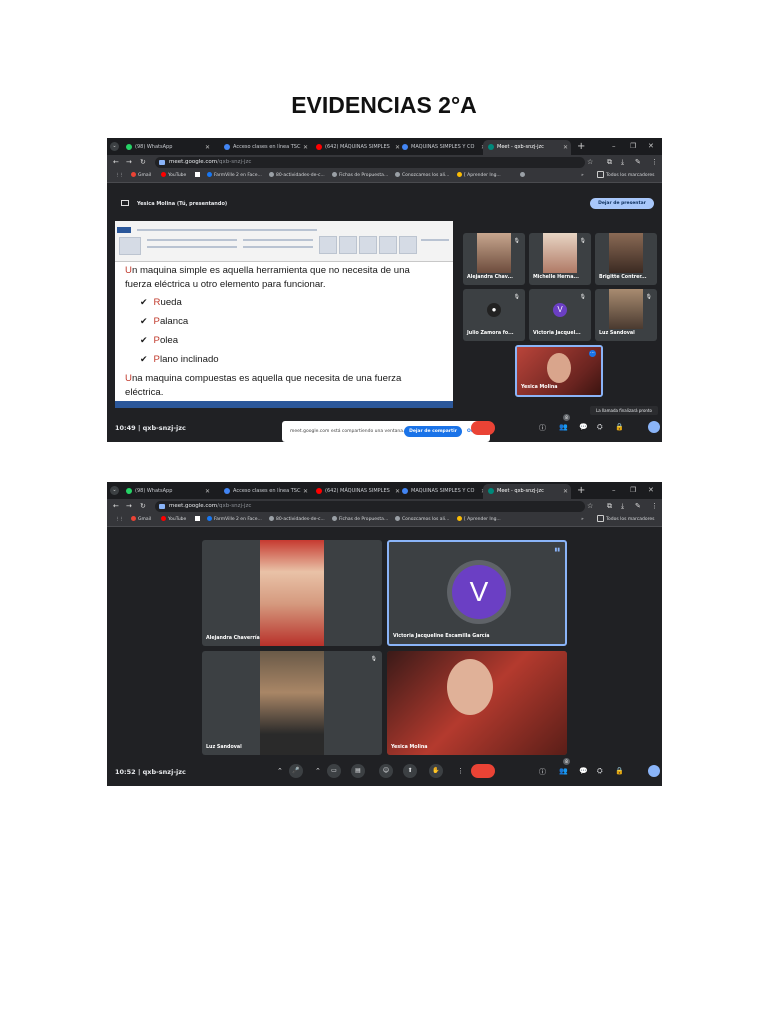 This screenshot has height=1024, width=768. What do you see at coordinates (527, 147) in the screenshot?
I see `tab-meet: Meet - qxb-snzj-jzc ✕` at bounding box center [527, 147].